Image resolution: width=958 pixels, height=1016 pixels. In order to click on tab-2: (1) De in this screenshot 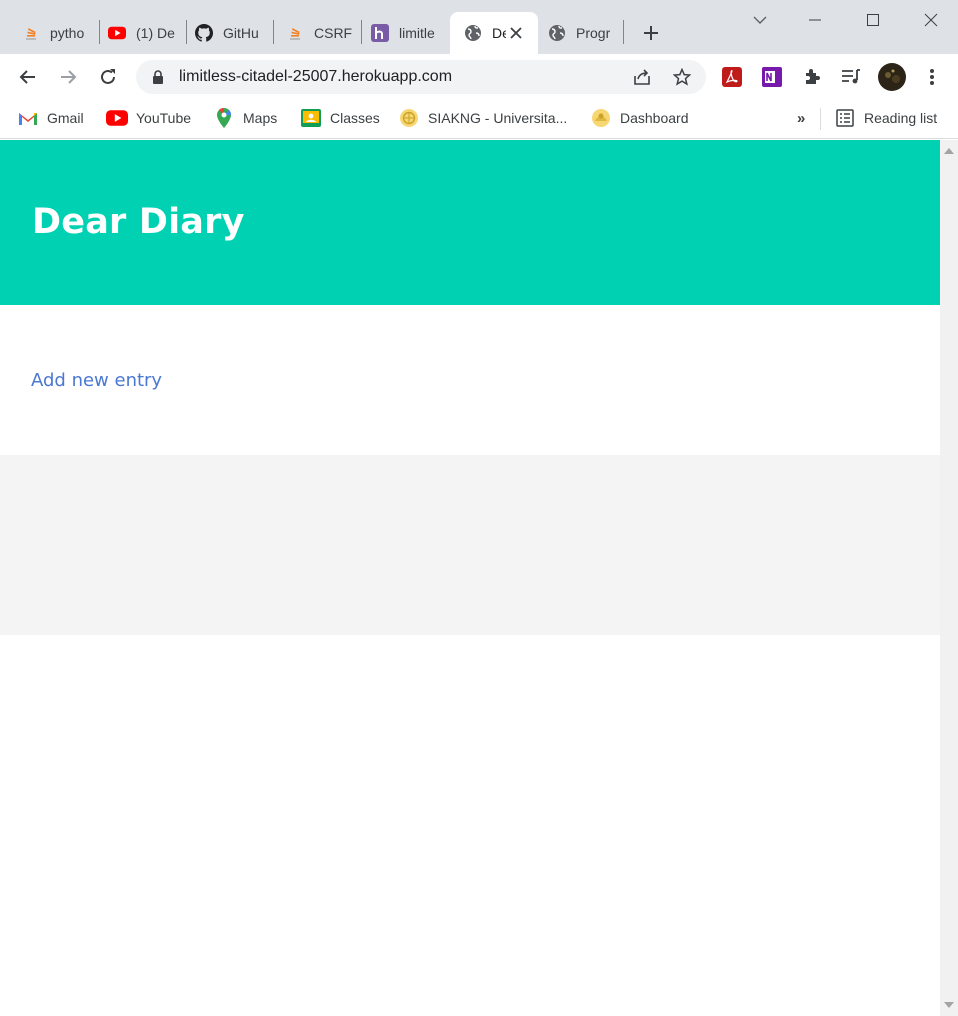, I will do `click(140, 33)`.